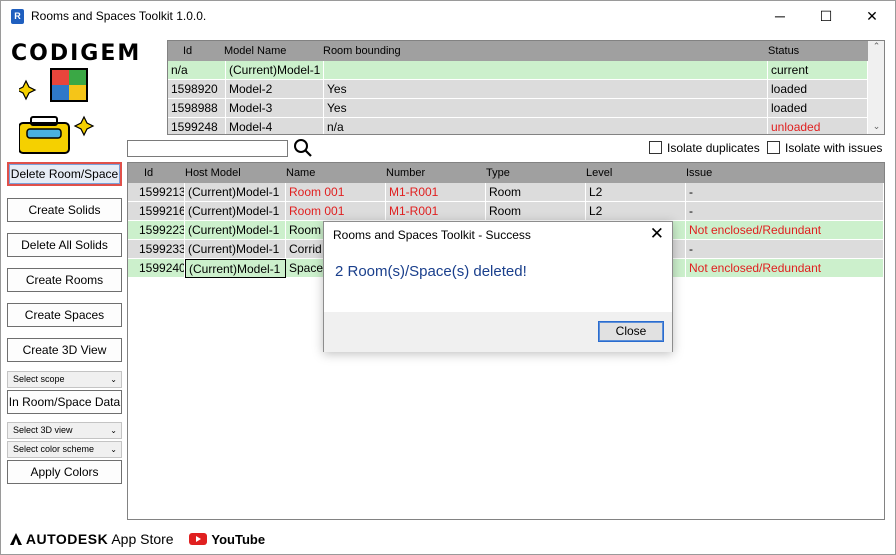  Describe the element at coordinates (119, 16) in the screenshot. I see `window-title: Rooms and Spaces Toolkit 1.0.0.` at that location.